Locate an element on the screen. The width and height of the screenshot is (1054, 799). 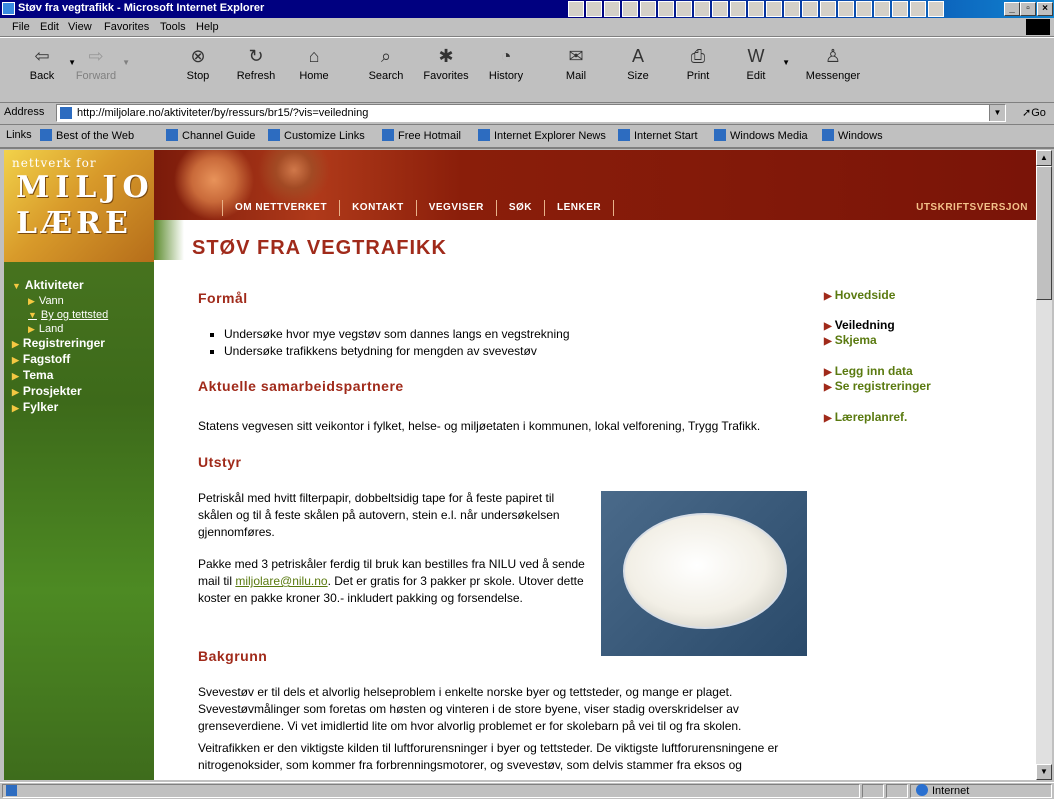
maximize-button: ▫ is located at coordinates (1028, 9).